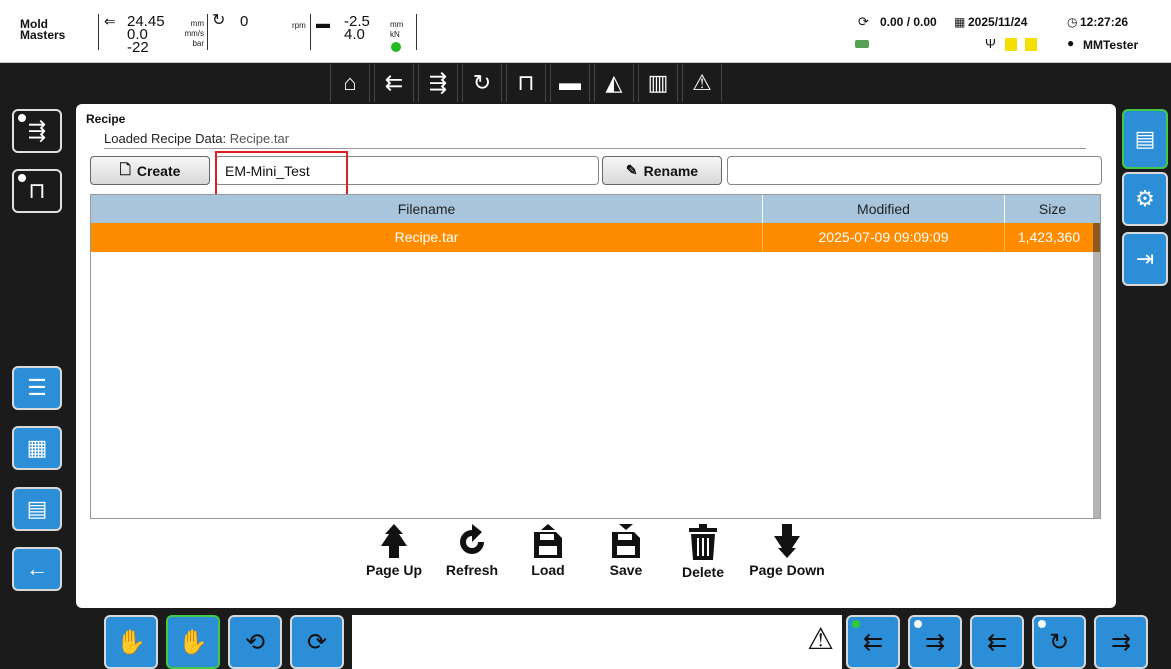 The height and width of the screenshot is (669, 1171). What do you see at coordinates (548, 541) in the screenshot?
I see `load-icon` at bounding box center [548, 541].